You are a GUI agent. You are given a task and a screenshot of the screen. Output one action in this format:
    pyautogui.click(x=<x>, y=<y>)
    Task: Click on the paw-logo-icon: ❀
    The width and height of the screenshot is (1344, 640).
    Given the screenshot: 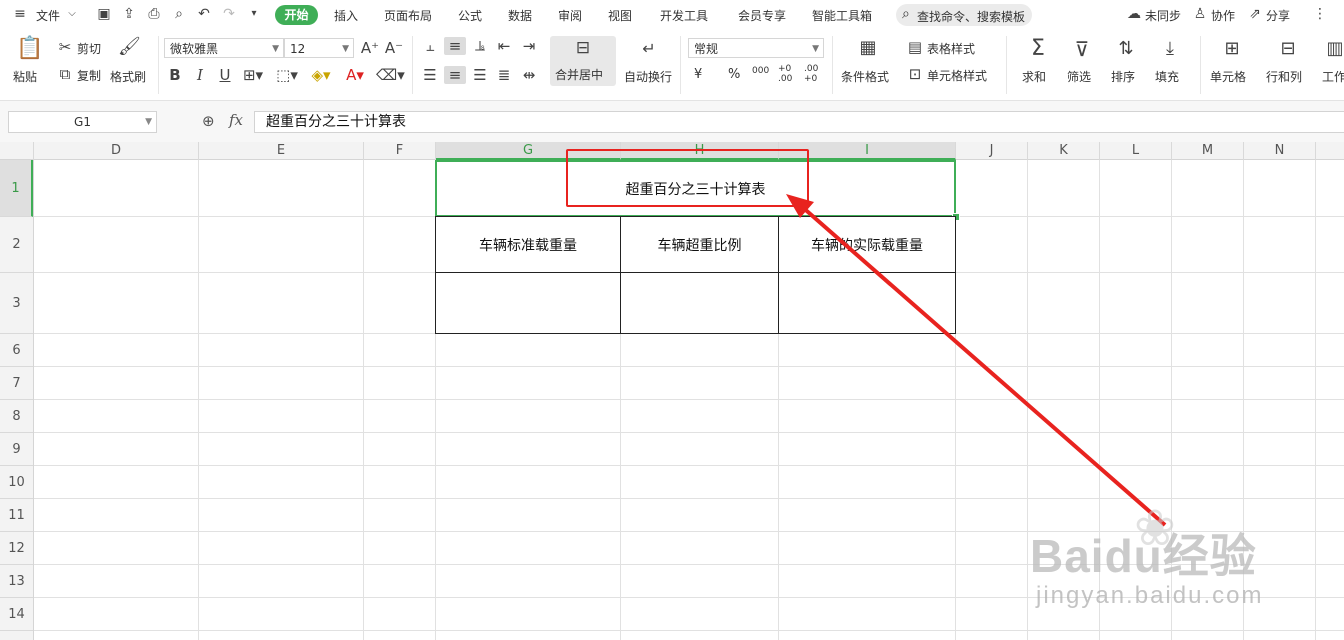 What is the action you would take?
    pyautogui.click(x=1155, y=528)
    